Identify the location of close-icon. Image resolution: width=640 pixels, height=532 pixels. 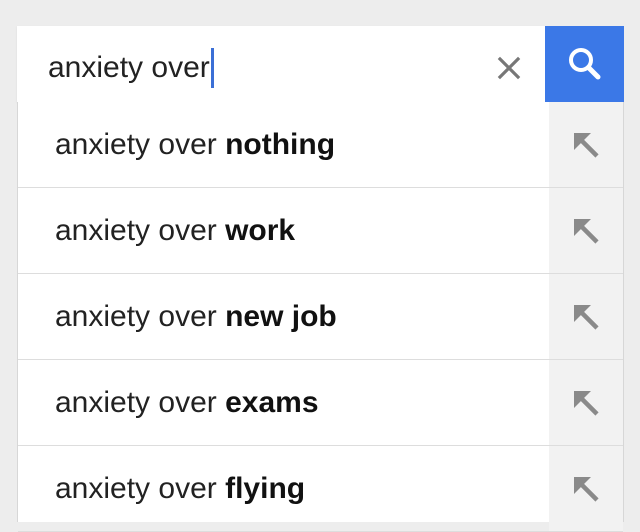
(509, 68).